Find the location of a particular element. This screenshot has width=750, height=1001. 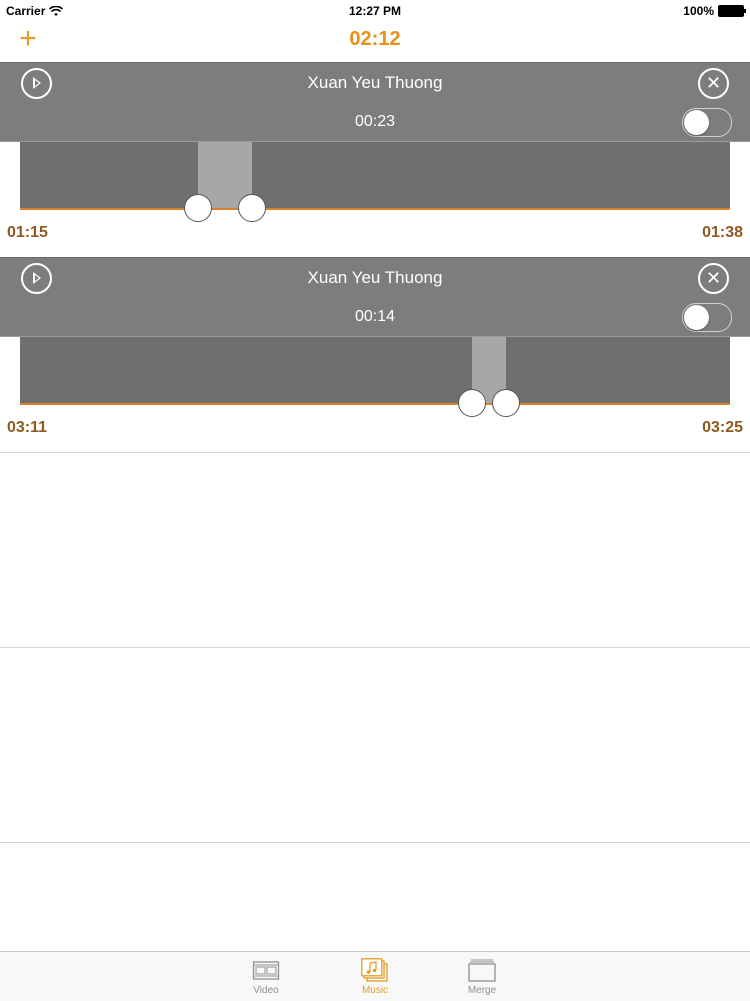

nav-bar: + 02:12 is located at coordinates (375, 42).